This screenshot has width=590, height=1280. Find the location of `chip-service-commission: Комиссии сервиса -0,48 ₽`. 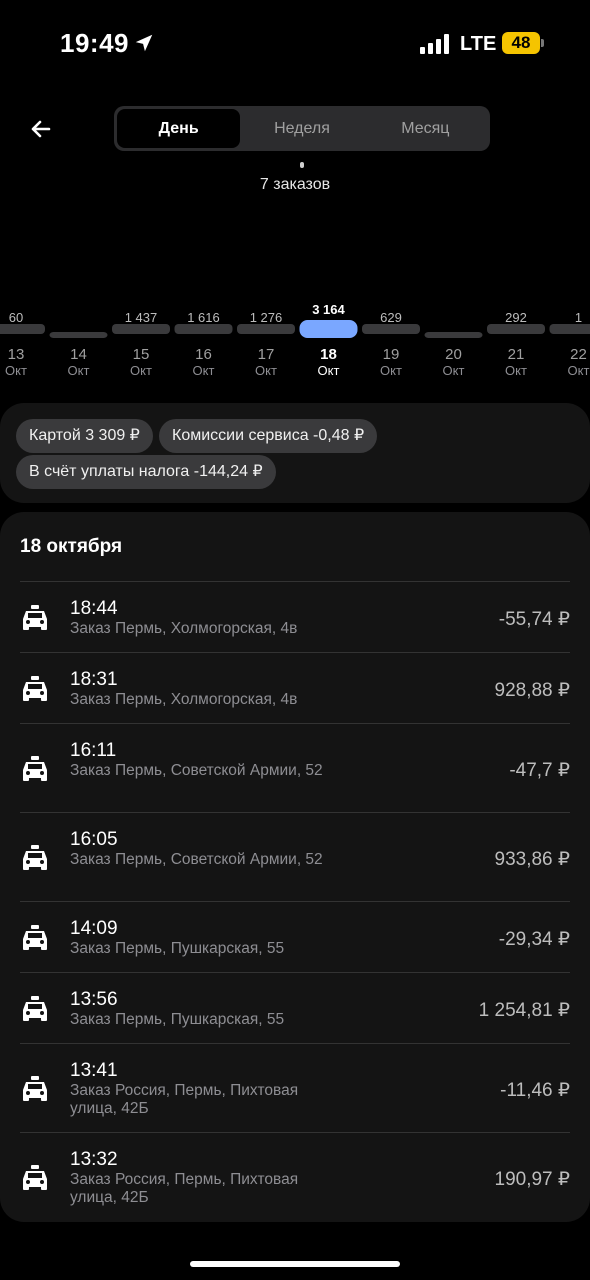

chip-service-commission: Комиссии сервиса -0,48 ₽ is located at coordinates (268, 436).